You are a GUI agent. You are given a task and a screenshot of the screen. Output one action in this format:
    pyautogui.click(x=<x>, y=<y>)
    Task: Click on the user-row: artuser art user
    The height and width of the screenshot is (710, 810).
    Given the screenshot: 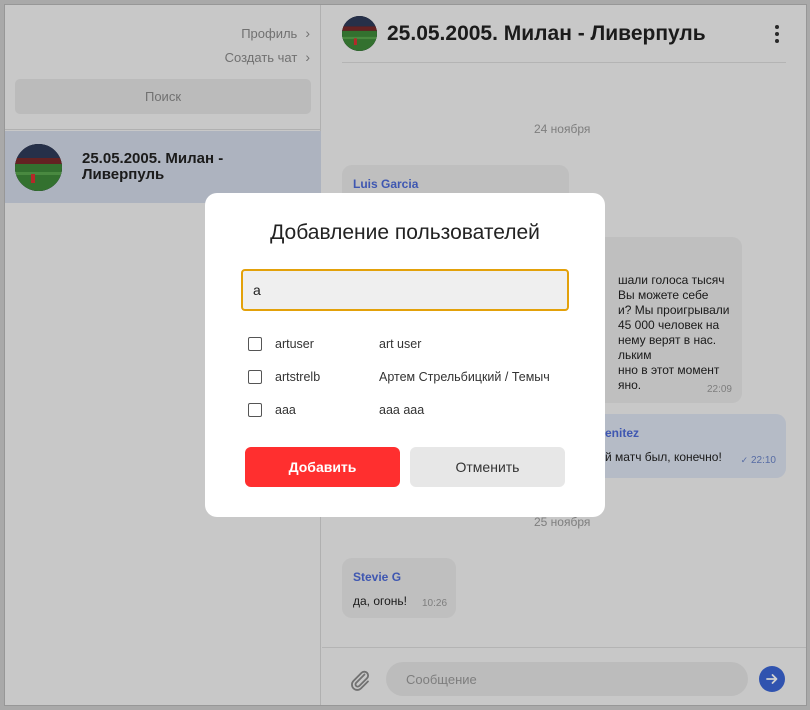 What is the action you would take?
    pyautogui.click(x=413, y=344)
    